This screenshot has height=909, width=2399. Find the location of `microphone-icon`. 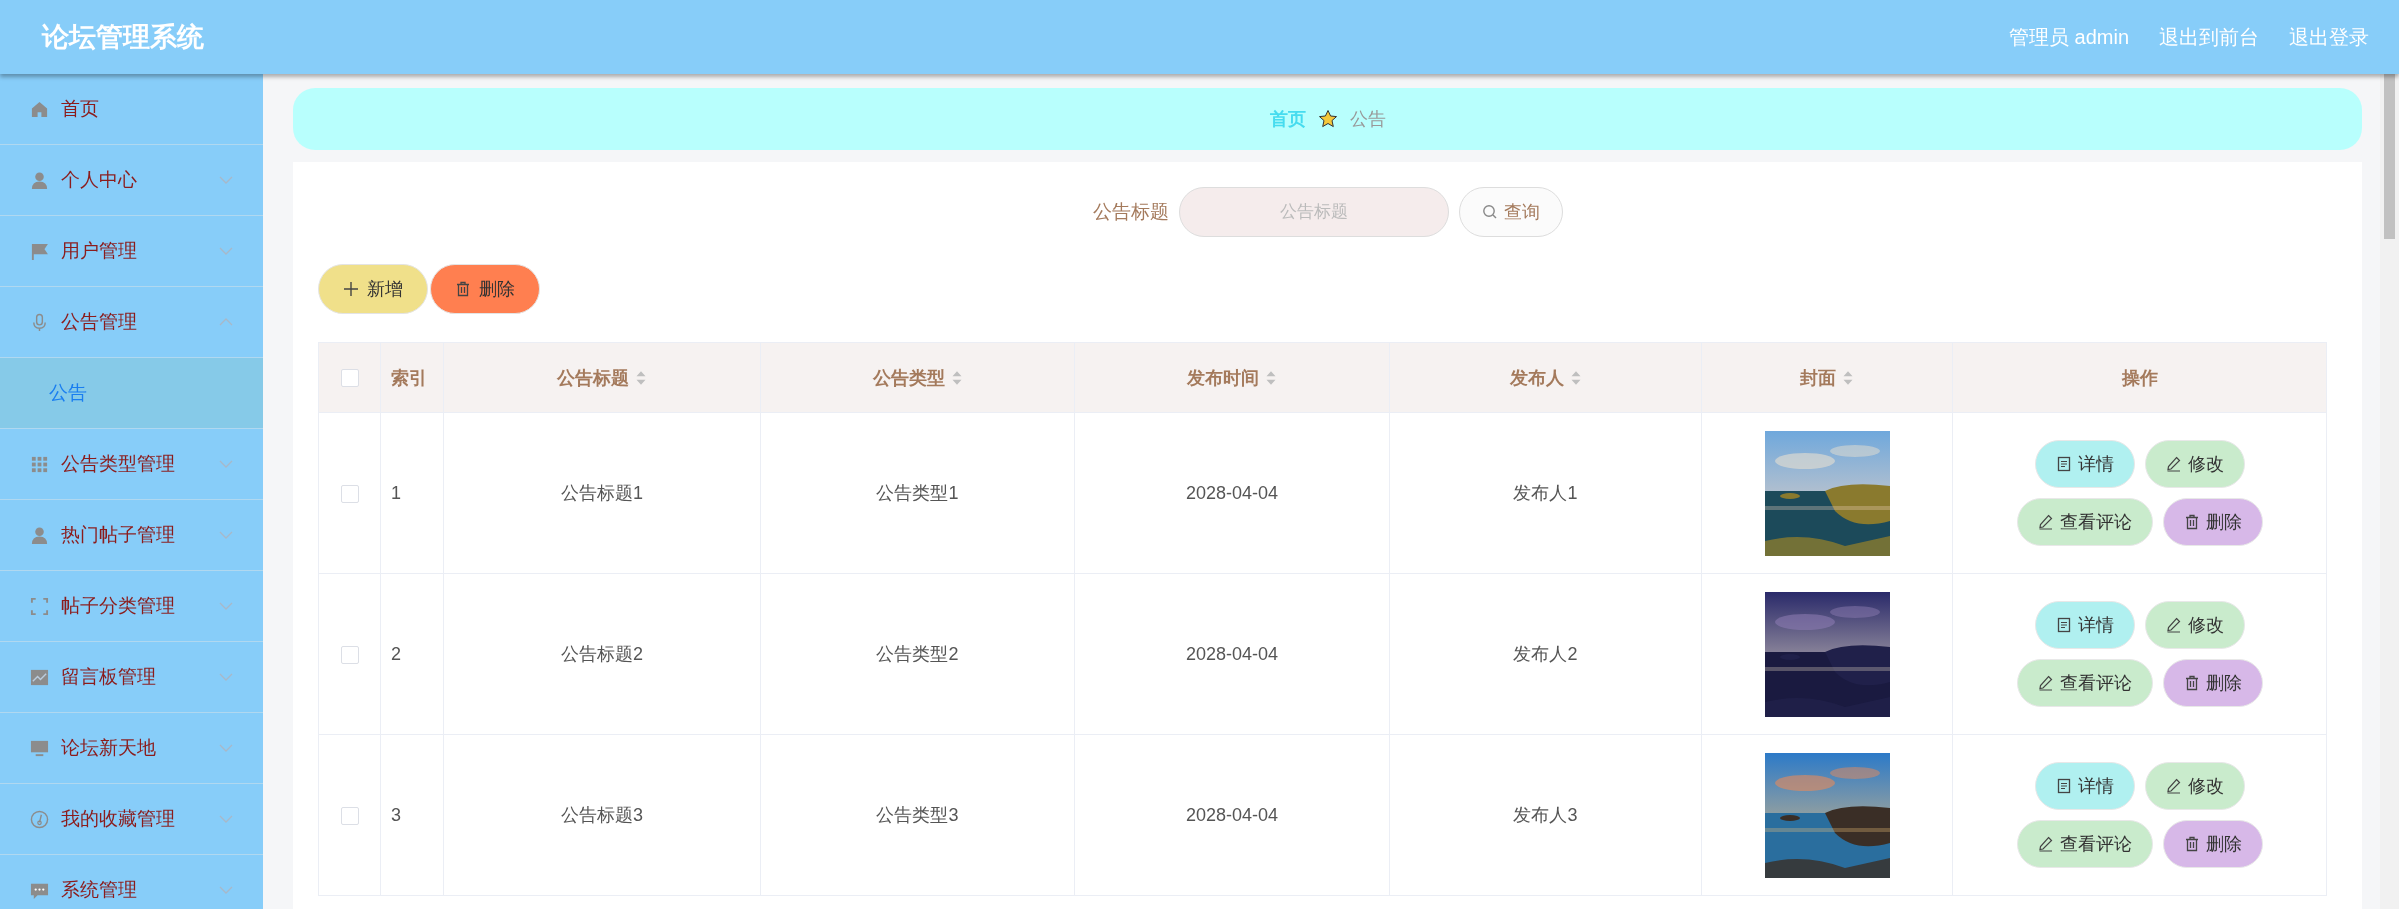

microphone-icon is located at coordinates (39, 322).